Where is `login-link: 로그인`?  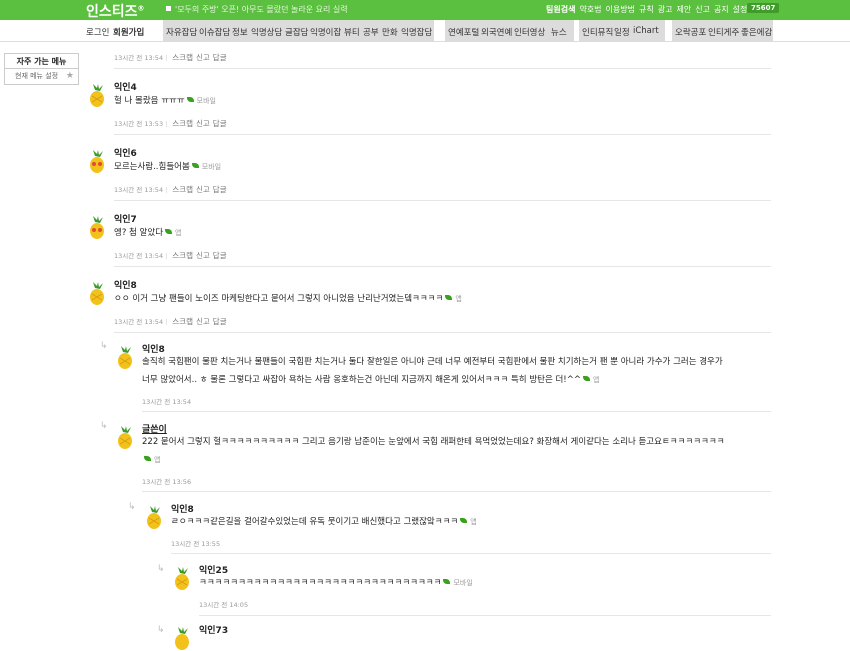 login-link: 로그인 is located at coordinates (97, 32).